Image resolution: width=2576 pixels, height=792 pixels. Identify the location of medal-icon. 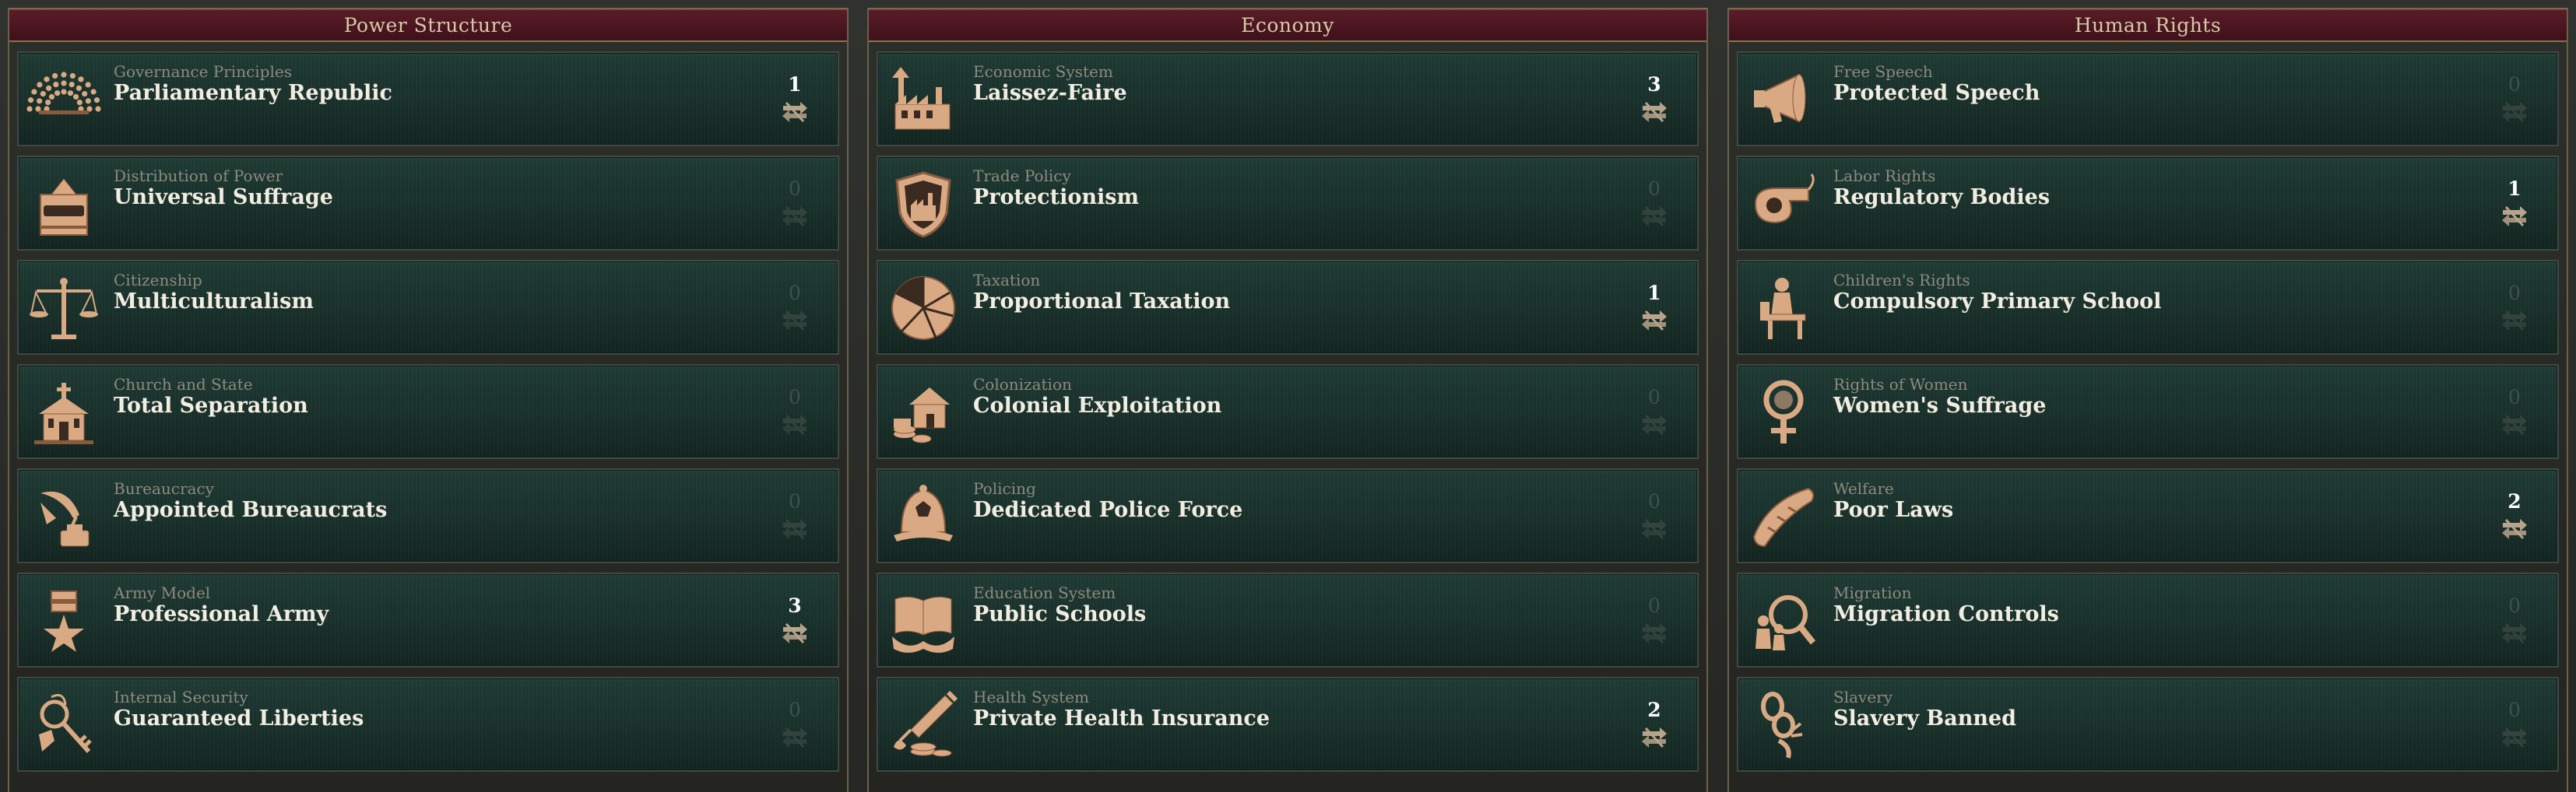
(64, 621).